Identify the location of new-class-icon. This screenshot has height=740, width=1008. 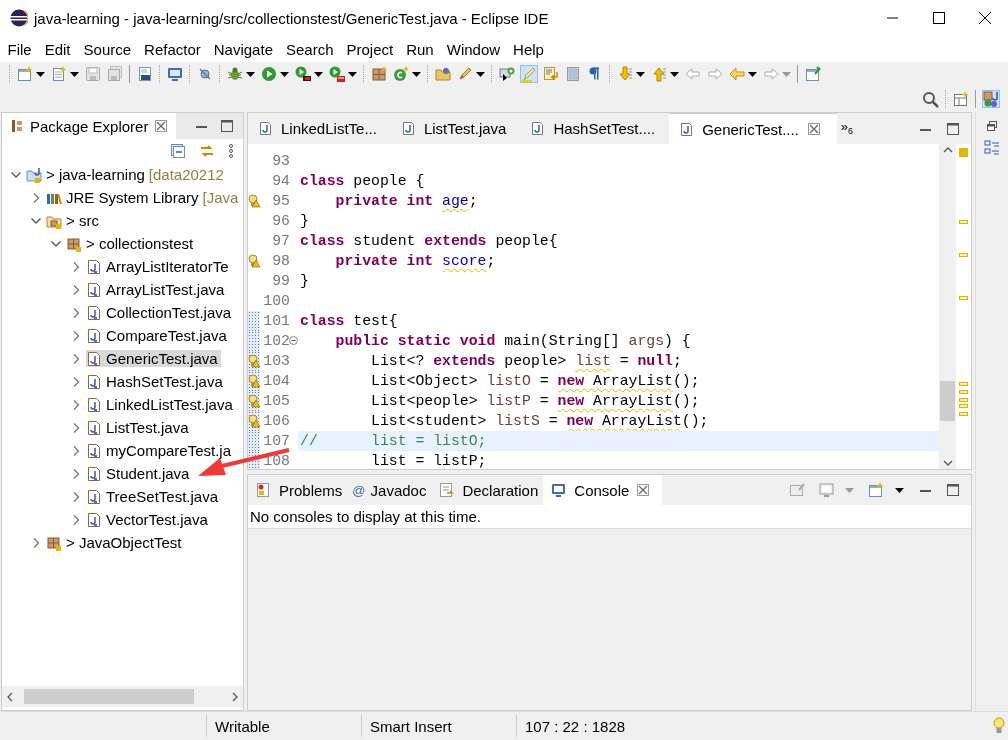
(401, 74).